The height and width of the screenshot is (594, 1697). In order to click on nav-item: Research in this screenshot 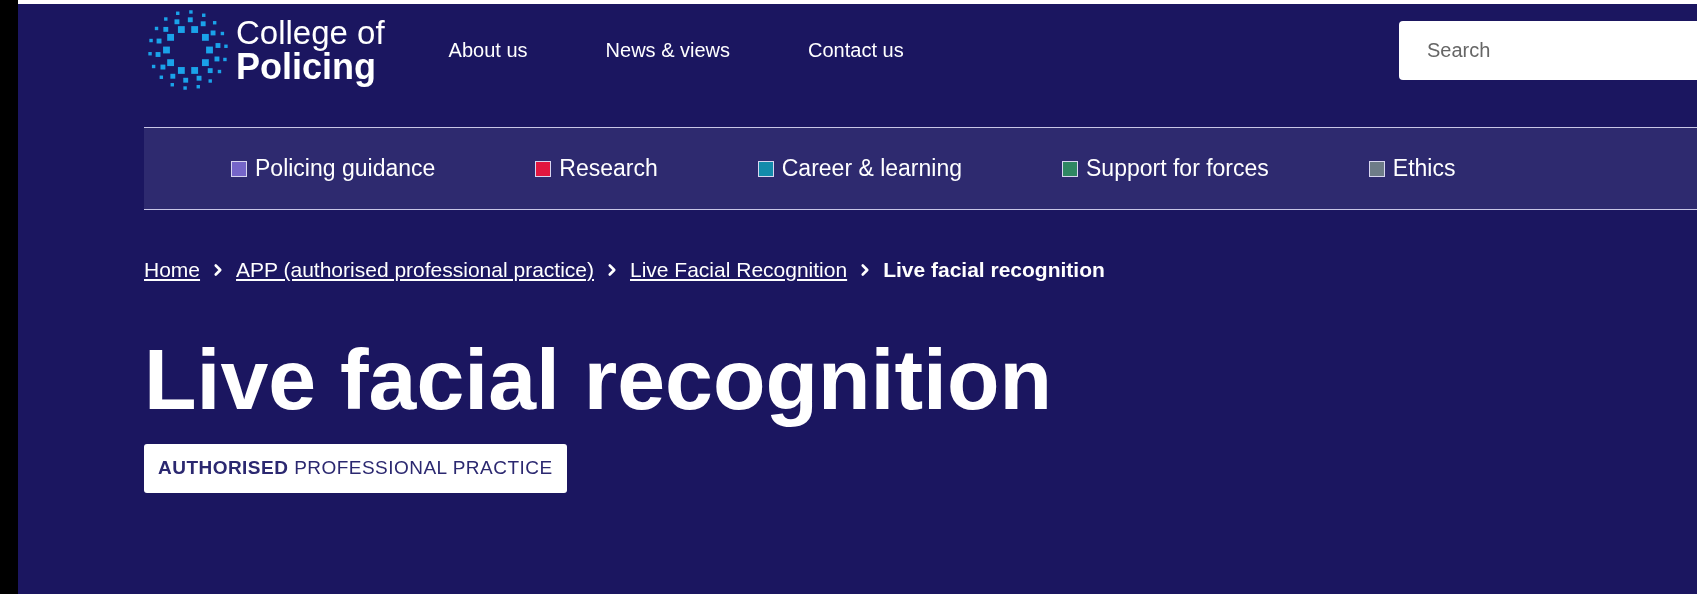, I will do `click(596, 168)`.